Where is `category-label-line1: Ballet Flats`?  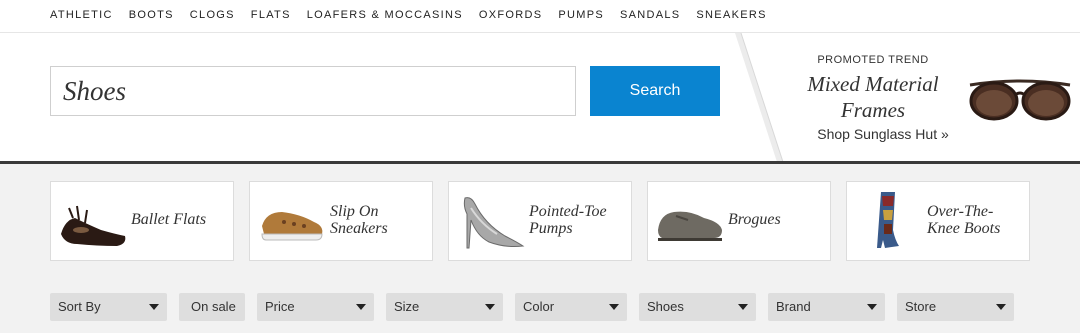
category-label-line1: Ballet Flats is located at coordinates (169, 219).